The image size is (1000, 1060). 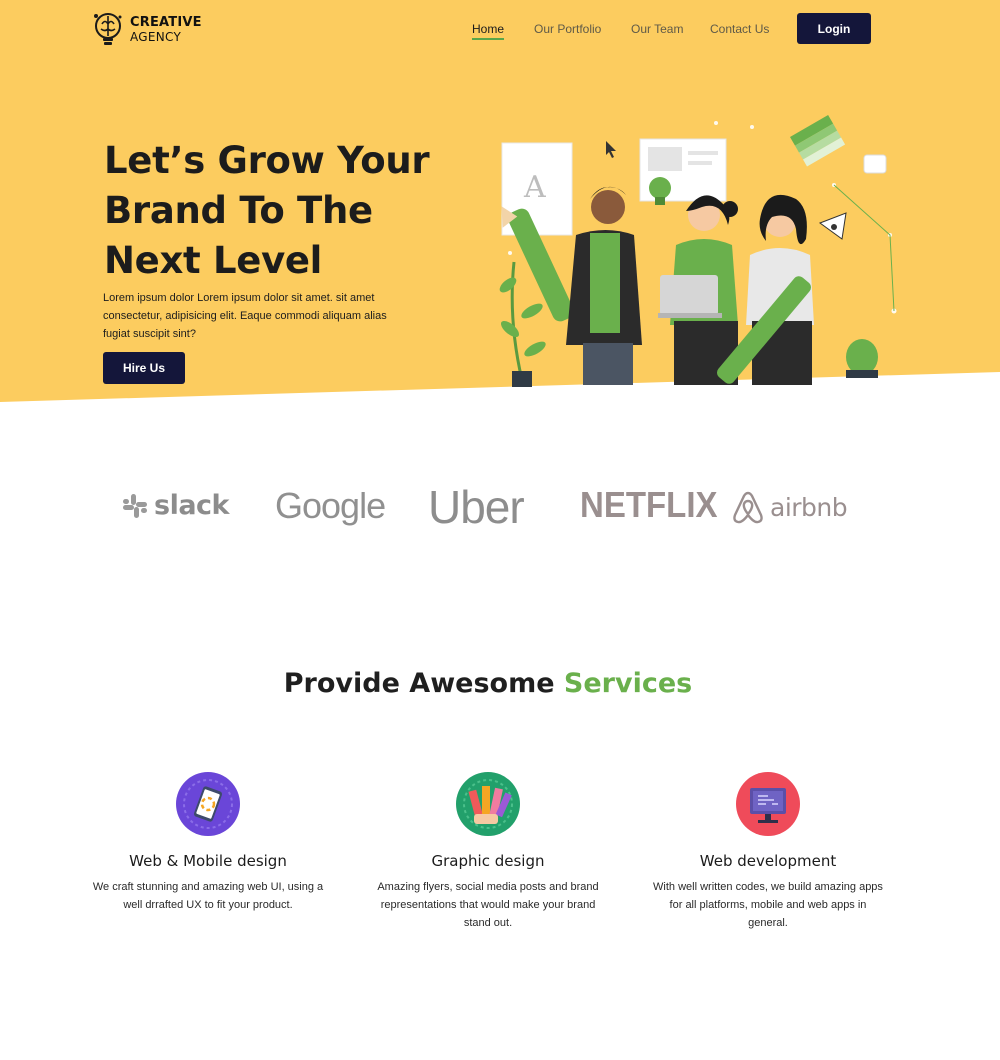 I want to click on hire-us-button: Hire Us, so click(x=144, y=368).